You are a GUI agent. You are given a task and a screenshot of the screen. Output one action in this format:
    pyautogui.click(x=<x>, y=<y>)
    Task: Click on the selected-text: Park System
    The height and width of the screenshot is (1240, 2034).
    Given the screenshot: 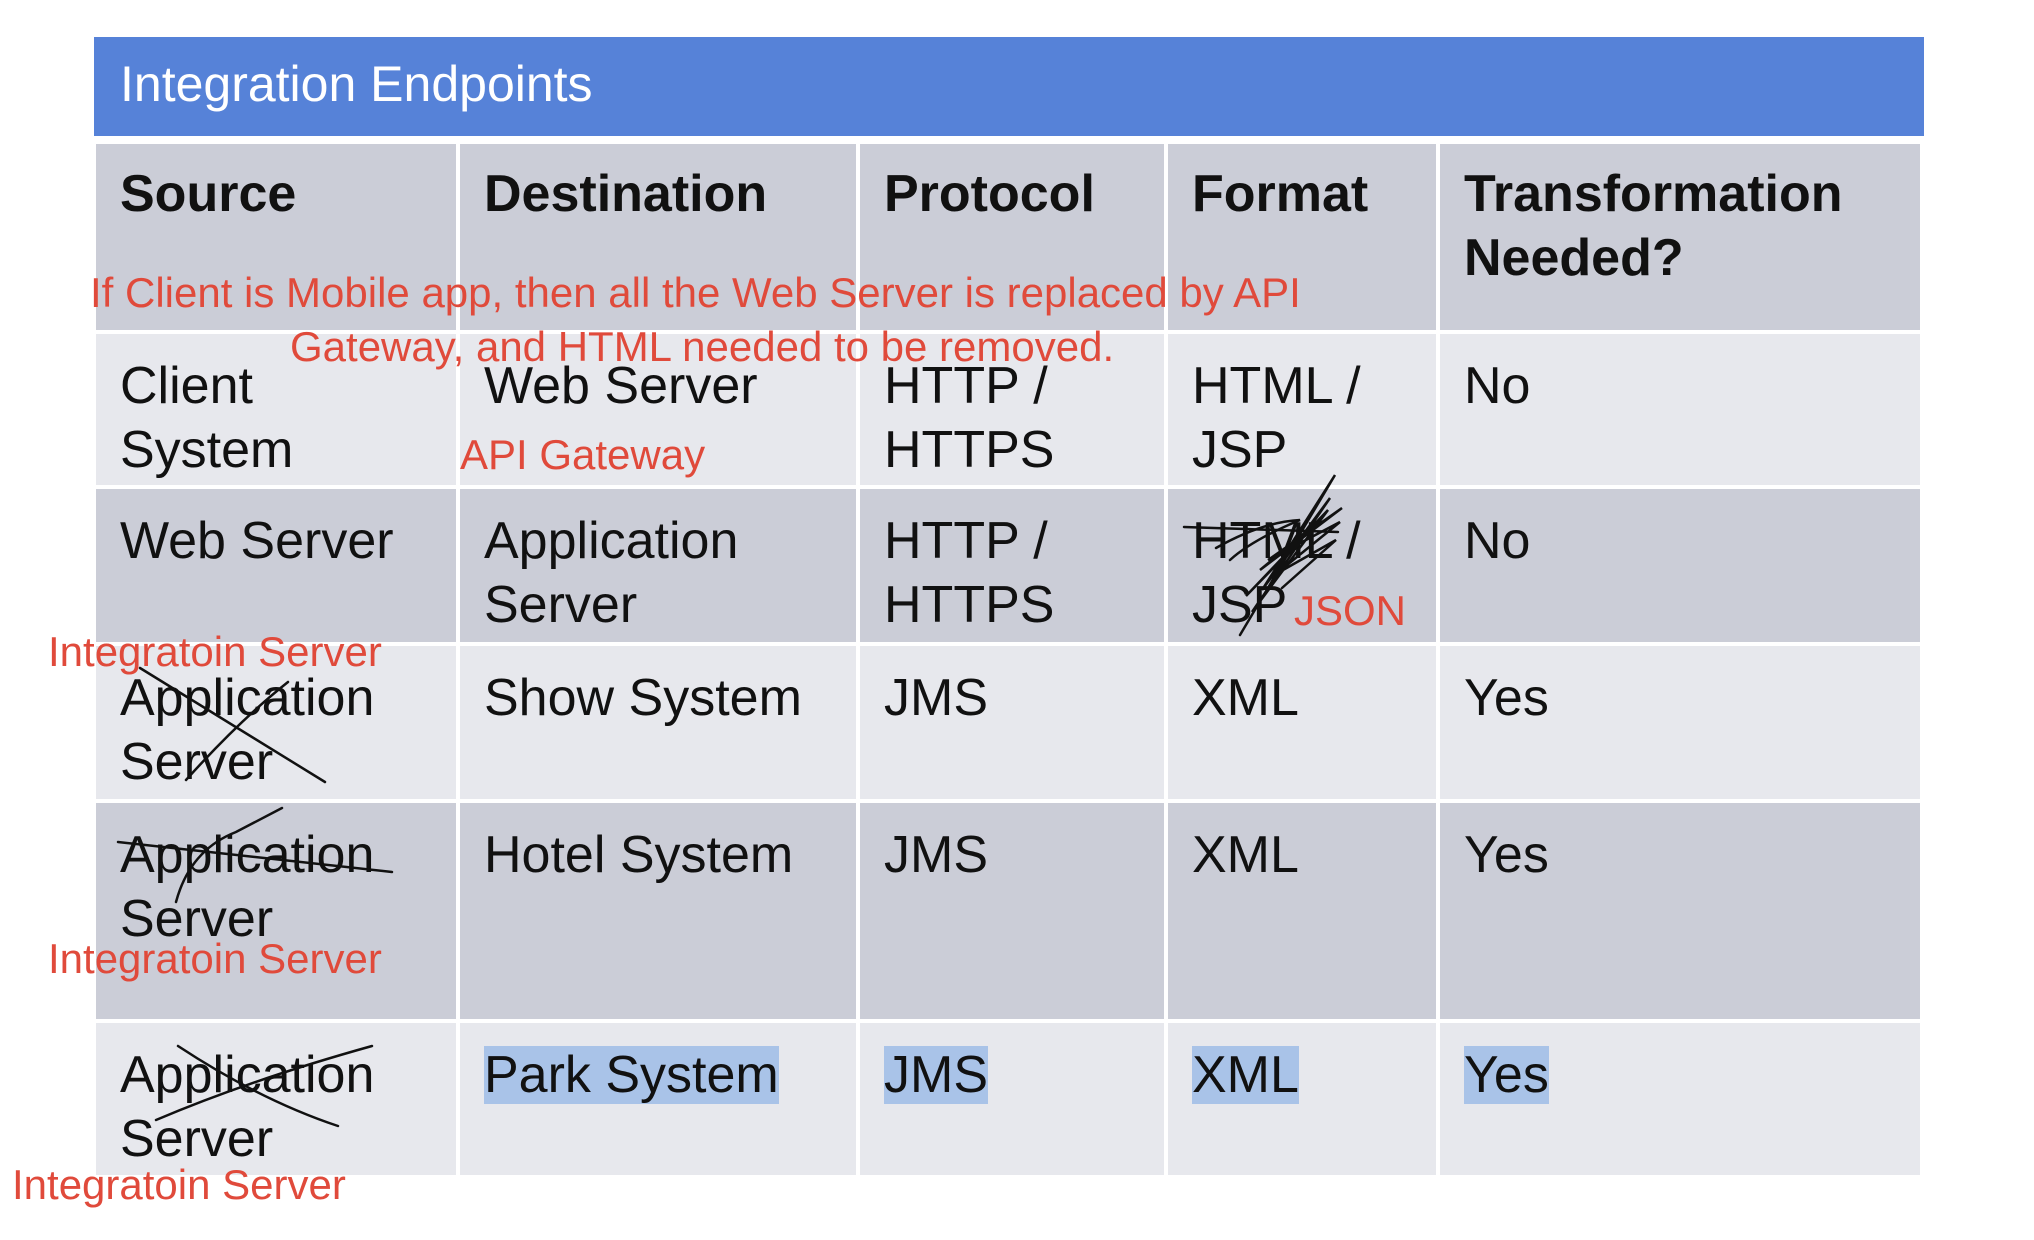 What is the action you would take?
    pyautogui.click(x=631, y=1075)
    